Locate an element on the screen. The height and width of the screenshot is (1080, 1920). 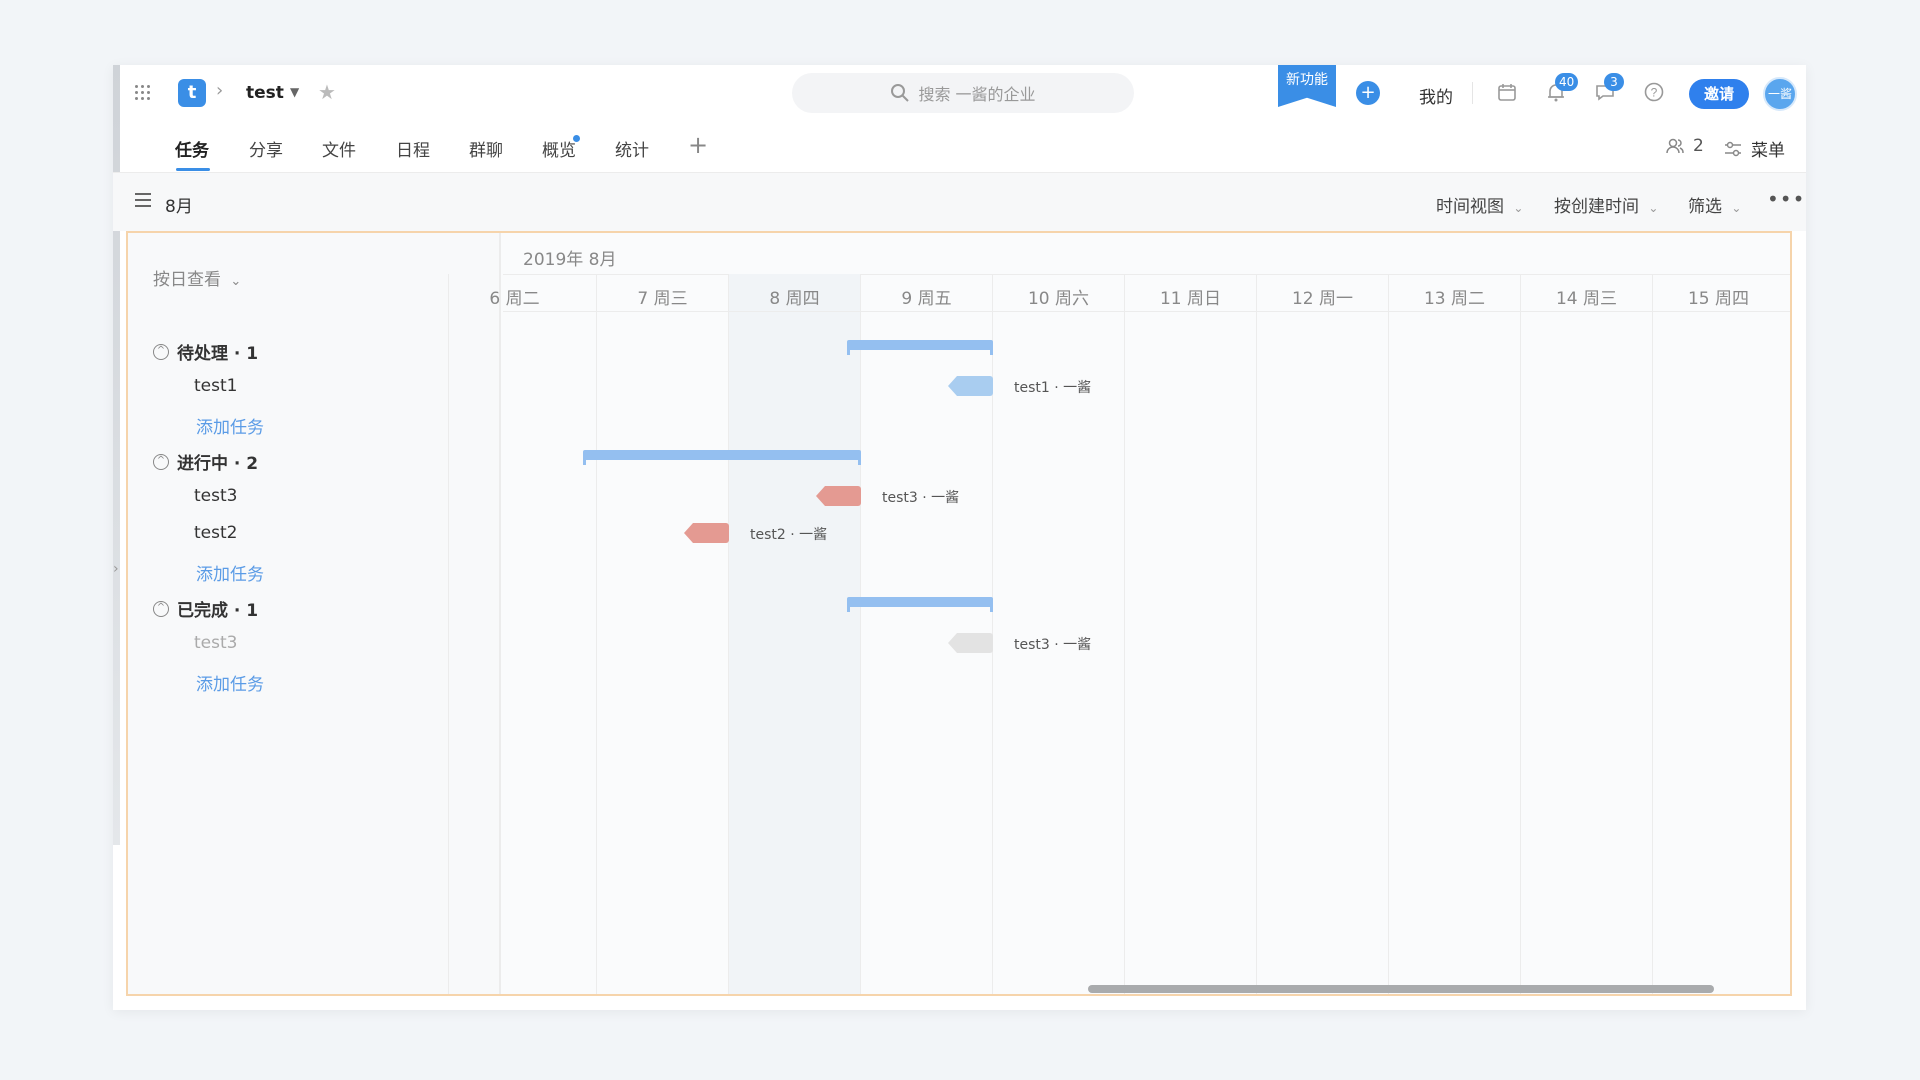
menu-button: 菜单 is located at coordinates (1754, 148).